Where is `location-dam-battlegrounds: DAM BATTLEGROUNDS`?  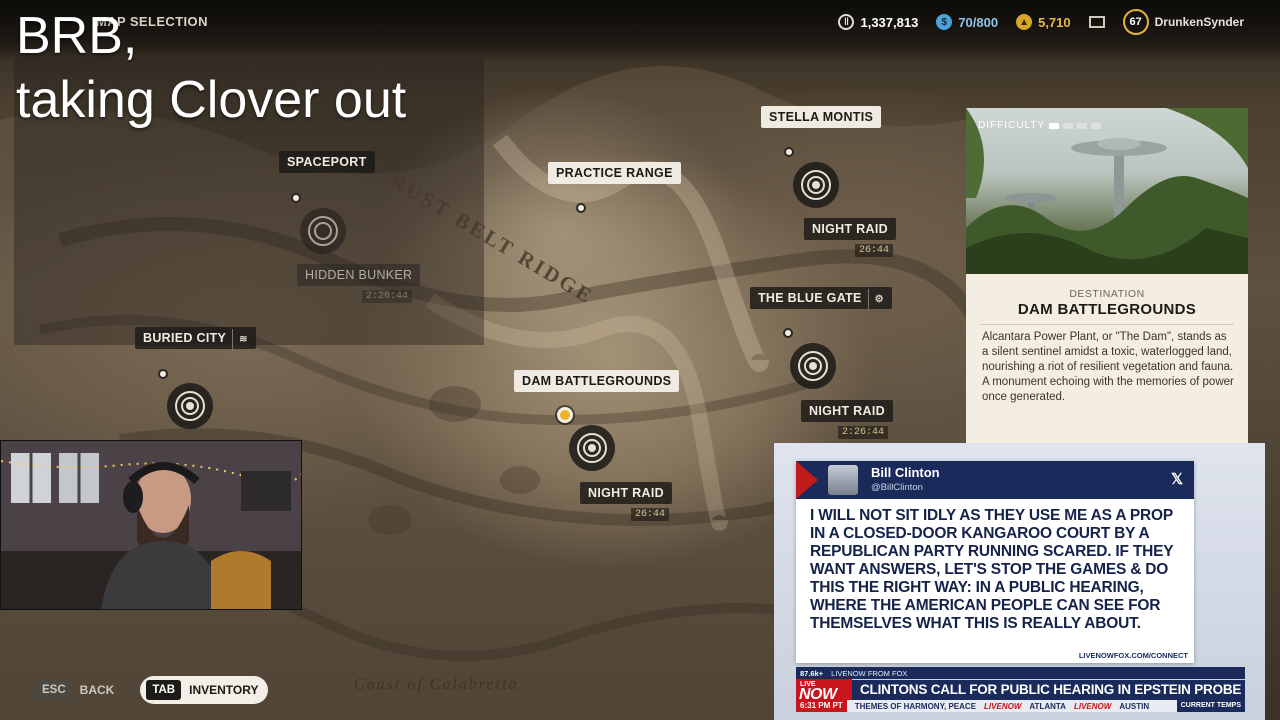 location-dam-battlegrounds: DAM BATTLEGROUNDS is located at coordinates (597, 381).